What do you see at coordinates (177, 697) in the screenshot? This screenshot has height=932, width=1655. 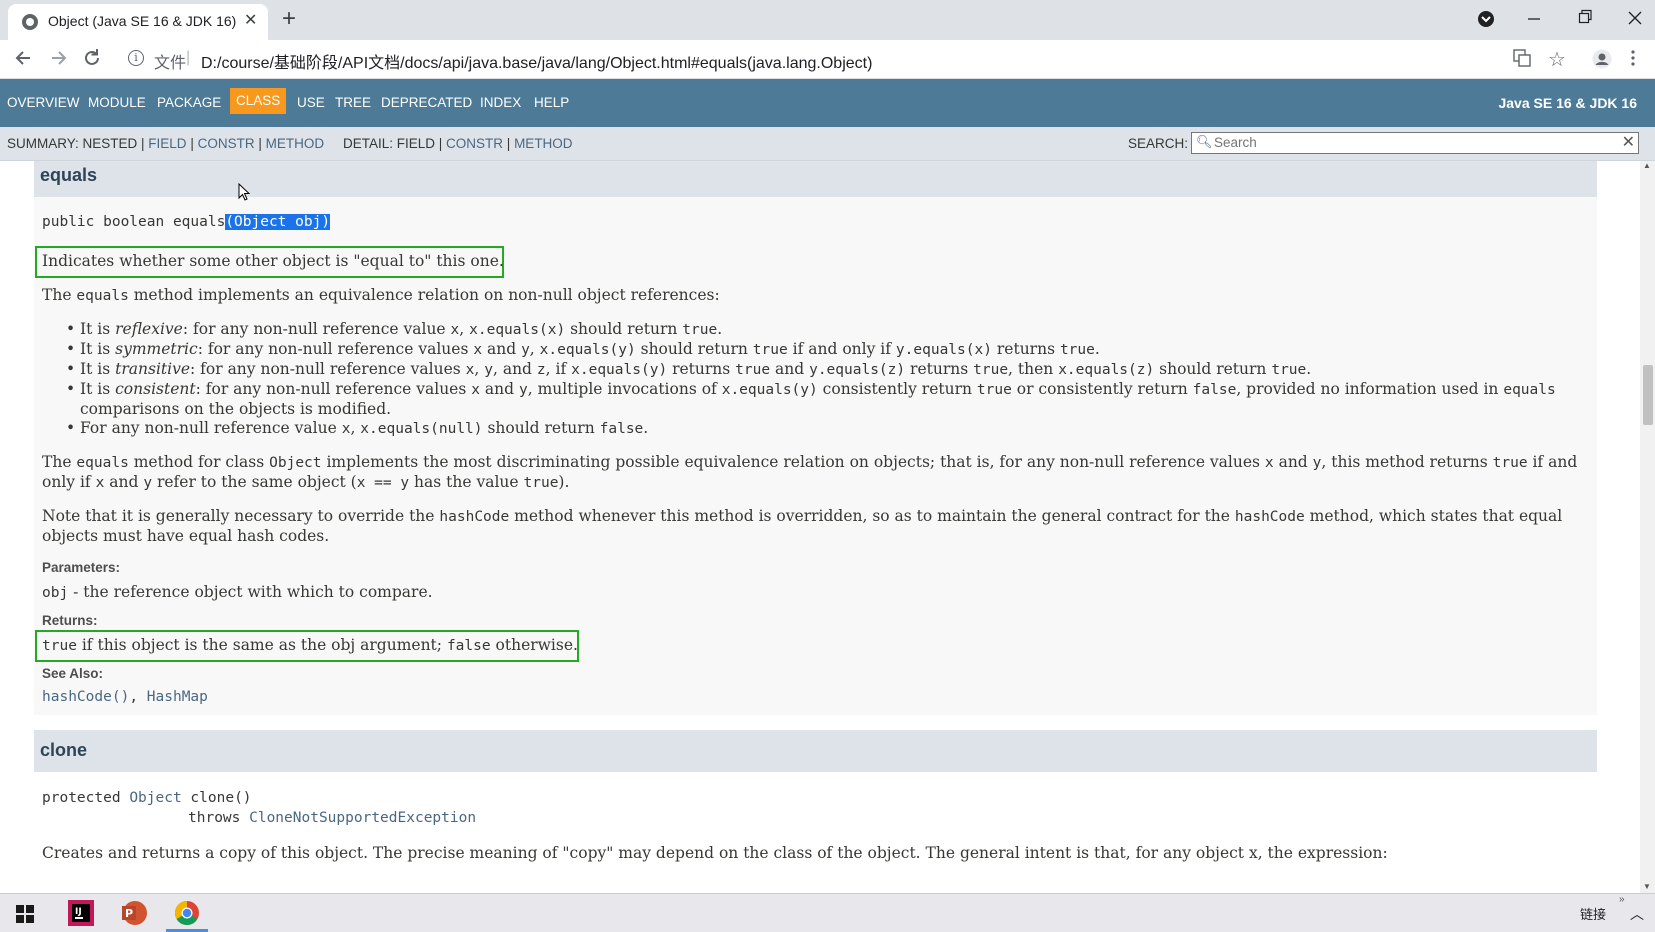 I see `hashmap-link: HashMap` at bounding box center [177, 697].